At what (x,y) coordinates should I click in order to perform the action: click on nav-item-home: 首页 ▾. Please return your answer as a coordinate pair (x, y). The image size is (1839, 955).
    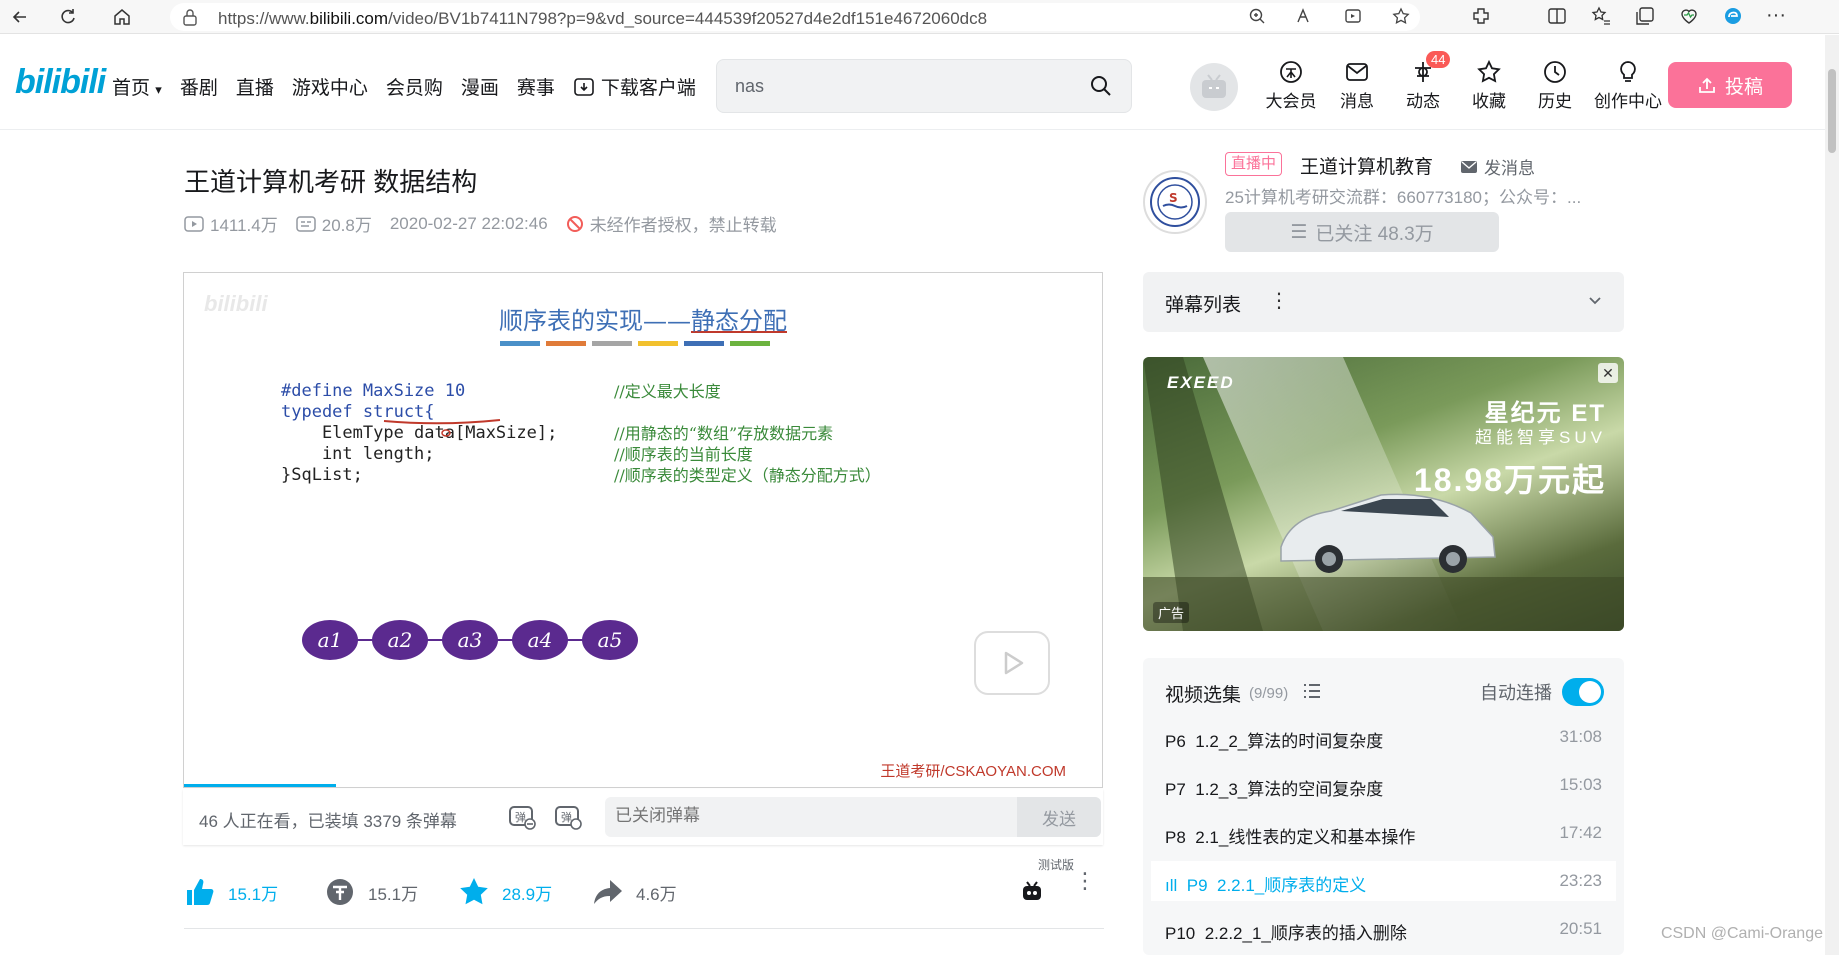
    Looking at the image, I should click on (137, 86).